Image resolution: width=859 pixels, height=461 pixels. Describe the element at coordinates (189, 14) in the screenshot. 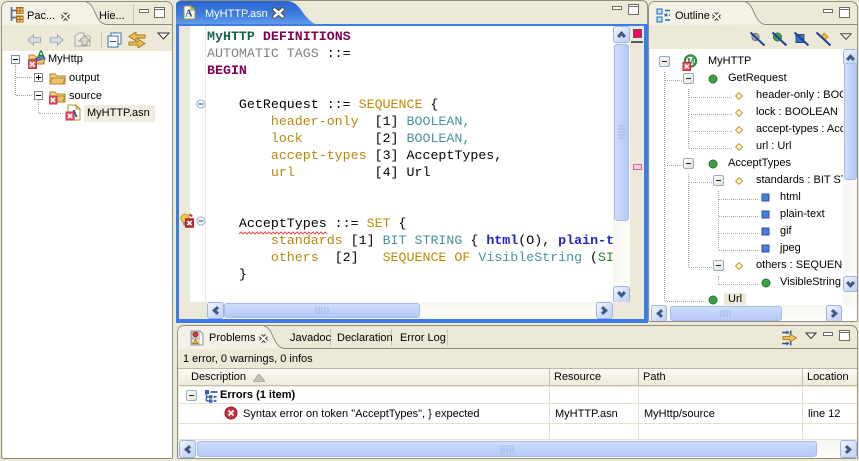

I see `svg-text: A` at that location.